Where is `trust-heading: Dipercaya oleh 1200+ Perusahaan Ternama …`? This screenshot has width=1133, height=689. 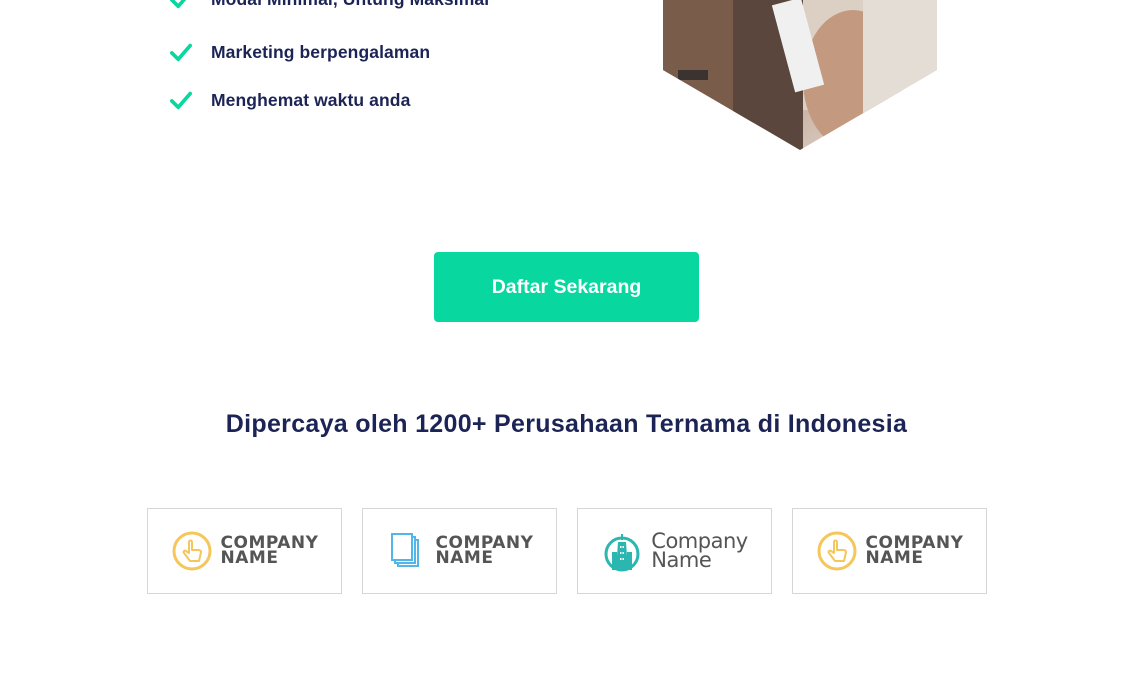
trust-heading: Dipercaya oleh 1200+ Perusahaan Ternama … is located at coordinates (566, 424).